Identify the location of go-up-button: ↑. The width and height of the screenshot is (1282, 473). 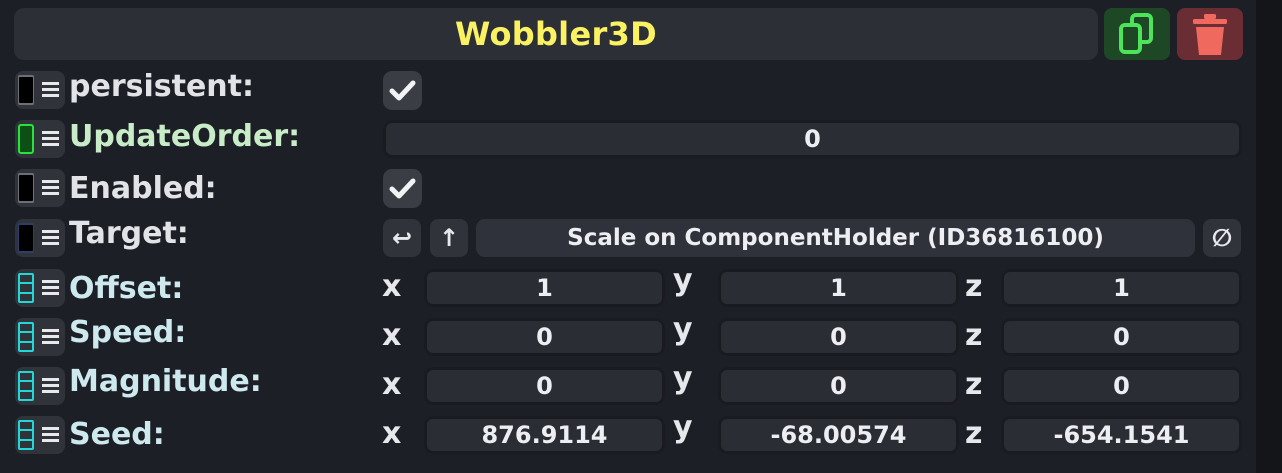
(449, 238).